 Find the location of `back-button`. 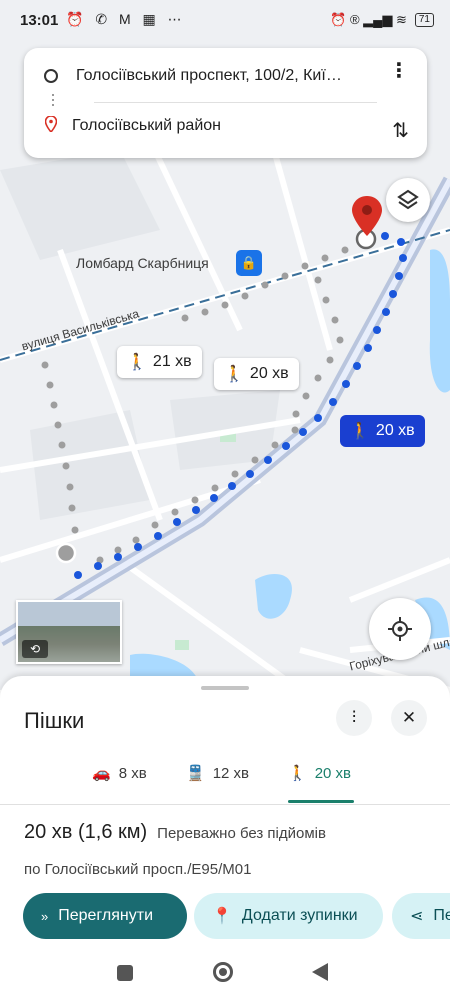

back-button is located at coordinates (320, 972).